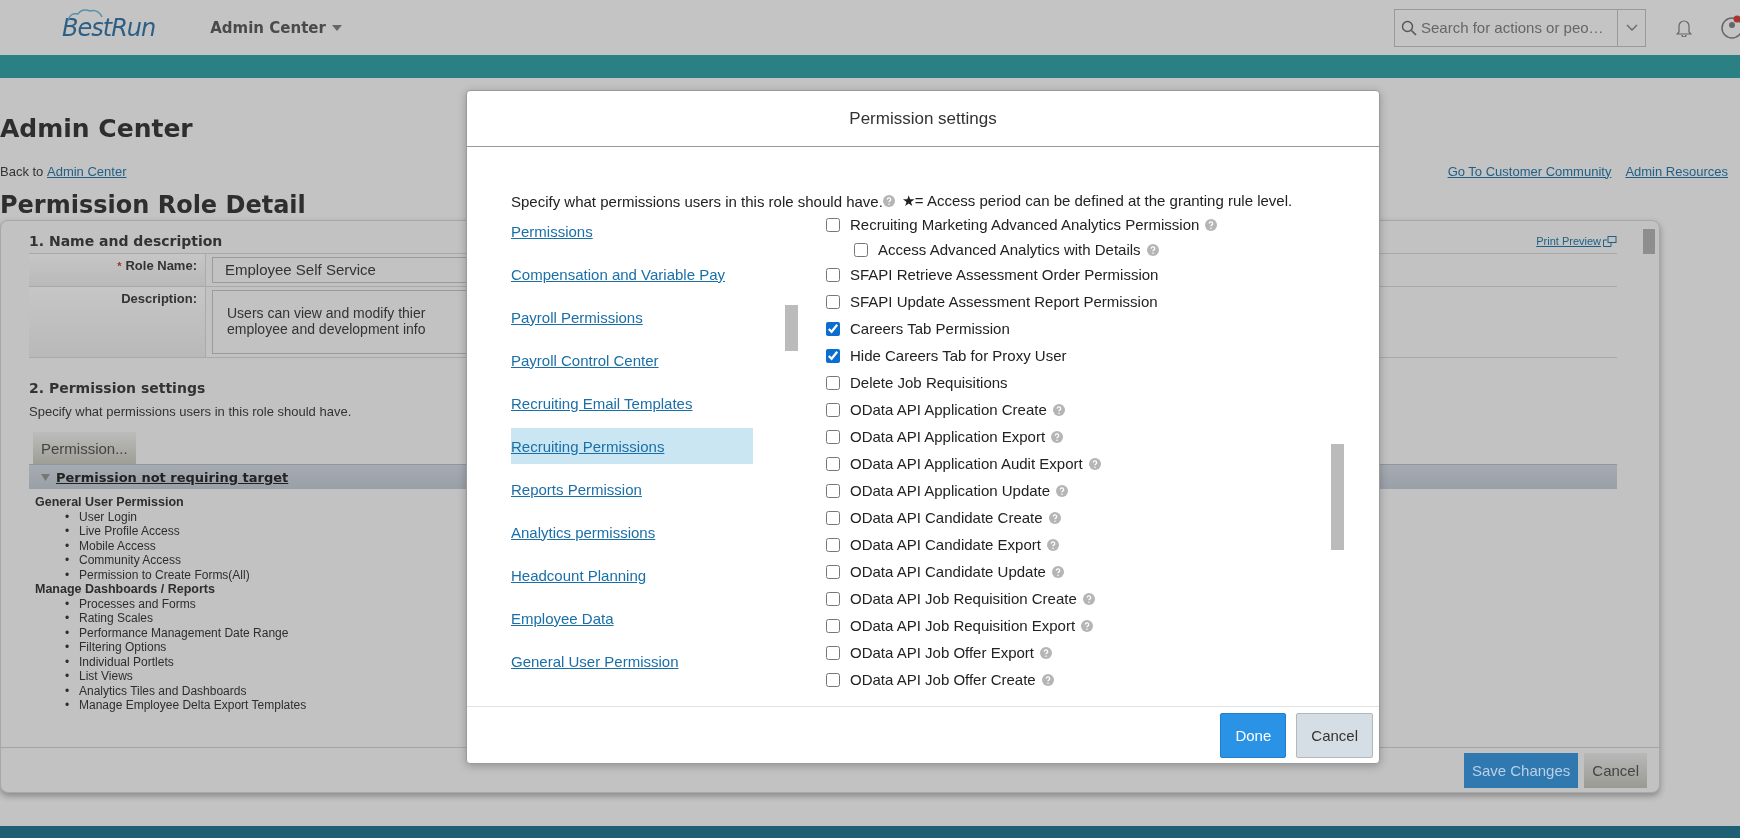 The image size is (1740, 838). What do you see at coordinates (697, 201) in the screenshot?
I see `dialog-description: Specify what permissions users in this role should have.` at bounding box center [697, 201].